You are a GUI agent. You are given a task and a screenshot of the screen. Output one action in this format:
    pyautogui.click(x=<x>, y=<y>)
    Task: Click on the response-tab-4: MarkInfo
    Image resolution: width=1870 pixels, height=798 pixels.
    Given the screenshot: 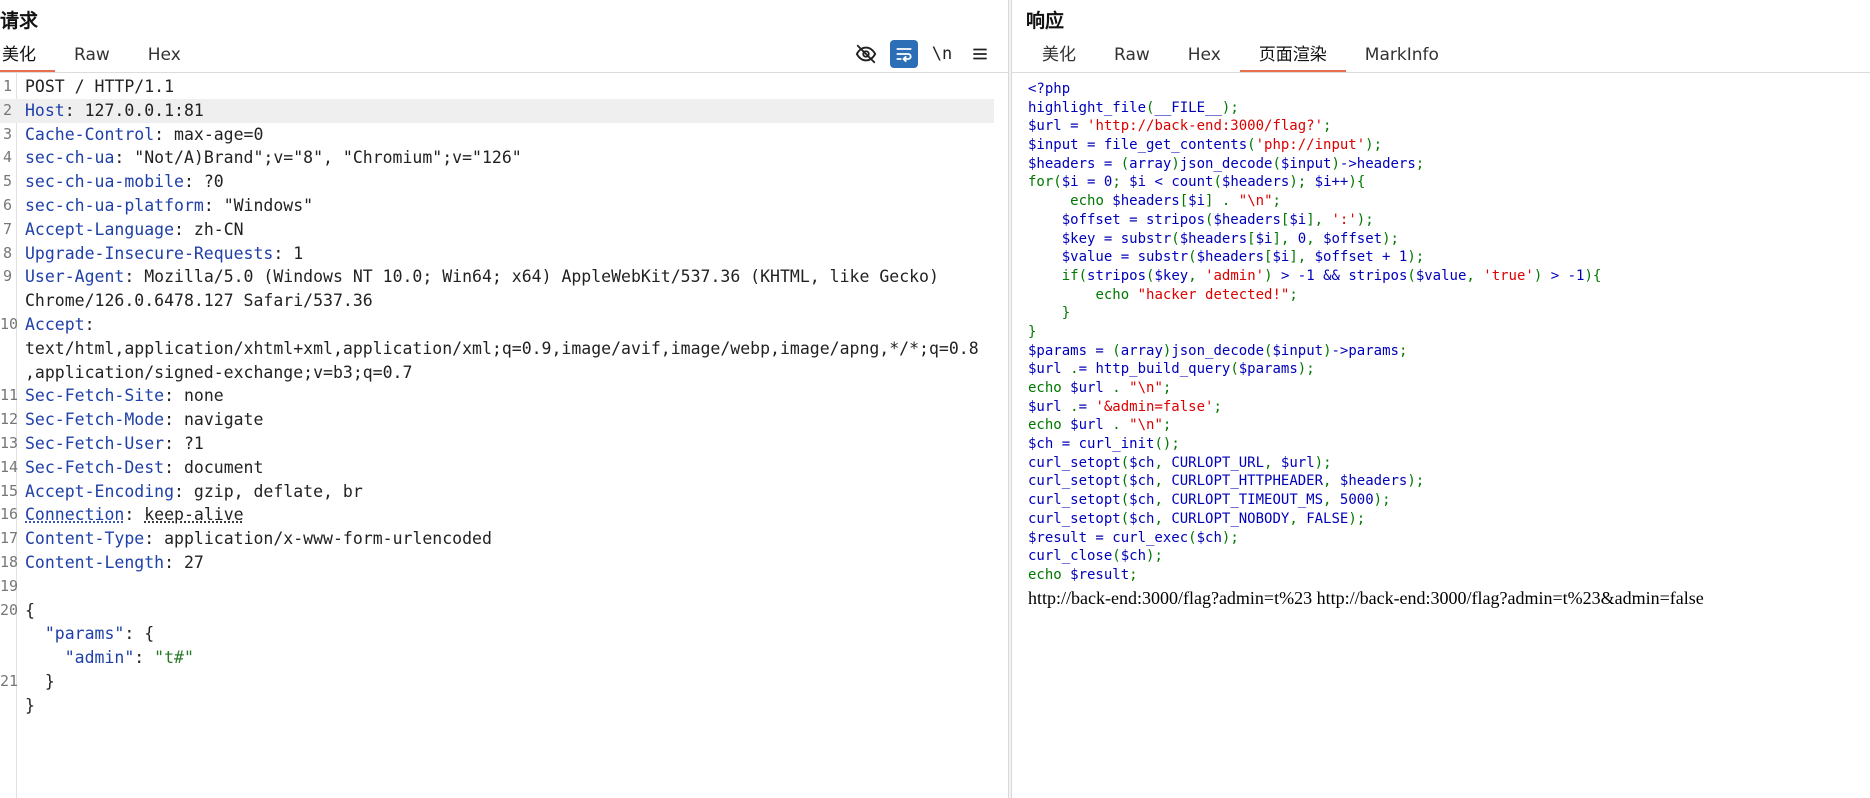 What is the action you would take?
    pyautogui.click(x=1402, y=56)
    